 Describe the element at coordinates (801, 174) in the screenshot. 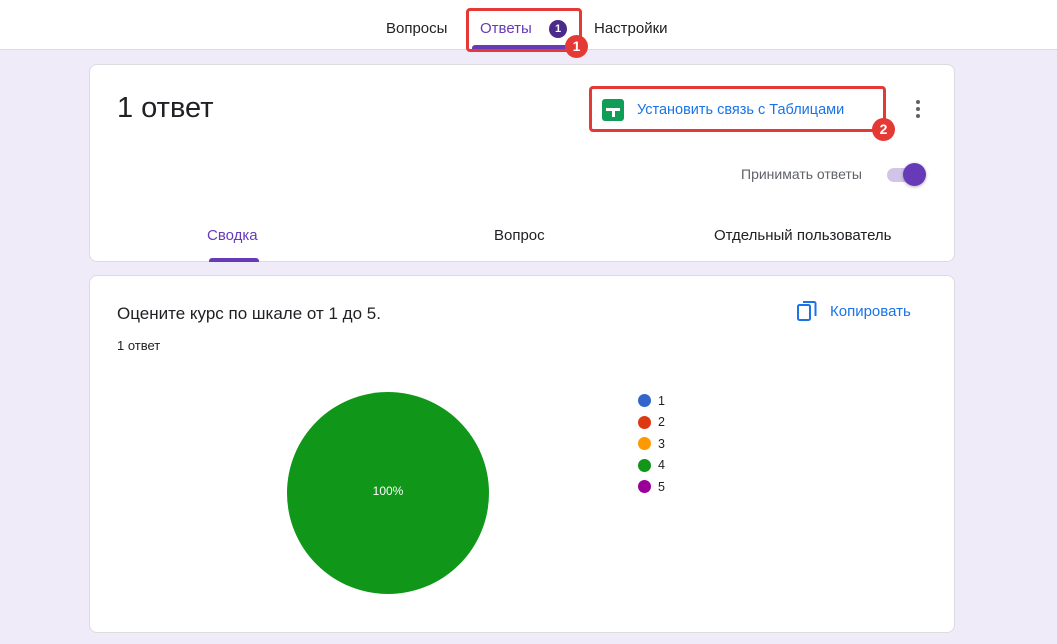

I see `accept-responses-label: Принимать ответы` at that location.